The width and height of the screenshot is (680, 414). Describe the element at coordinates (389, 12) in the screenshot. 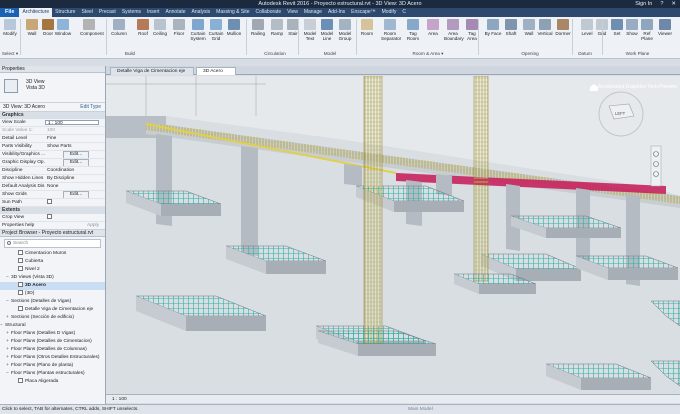

I see `menu-tab: Modify` at that location.